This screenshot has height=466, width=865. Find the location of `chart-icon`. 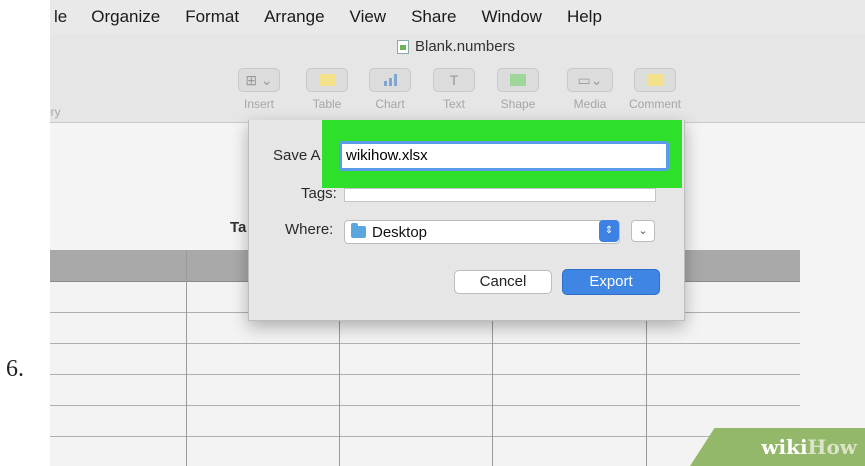

chart-icon is located at coordinates (390, 80).